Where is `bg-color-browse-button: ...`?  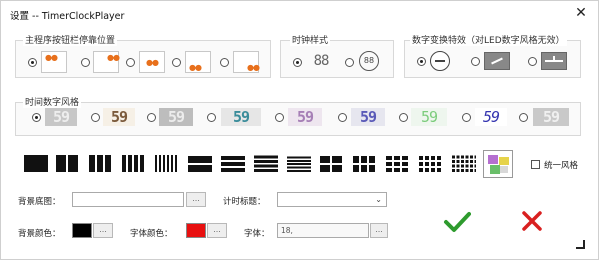 bg-color-browse-button: ... is located at coordinates (103, 230).